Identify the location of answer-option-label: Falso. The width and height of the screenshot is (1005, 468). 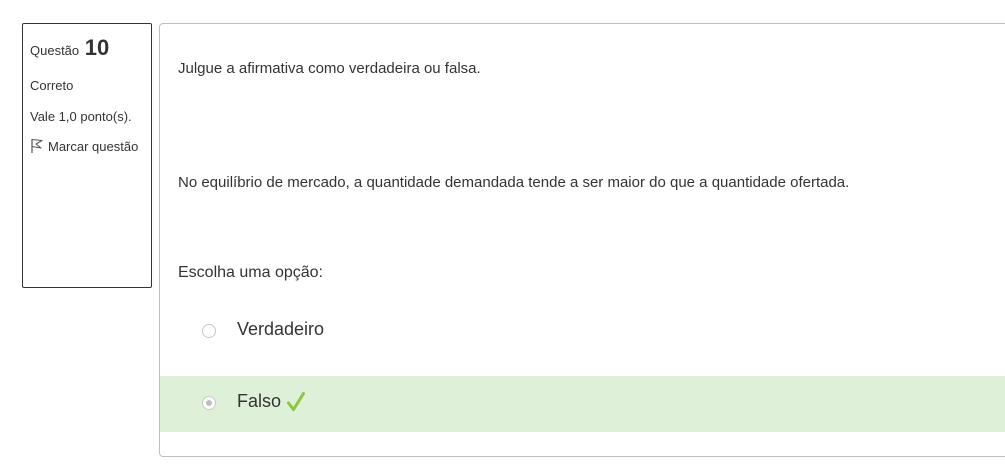
(259, 401).